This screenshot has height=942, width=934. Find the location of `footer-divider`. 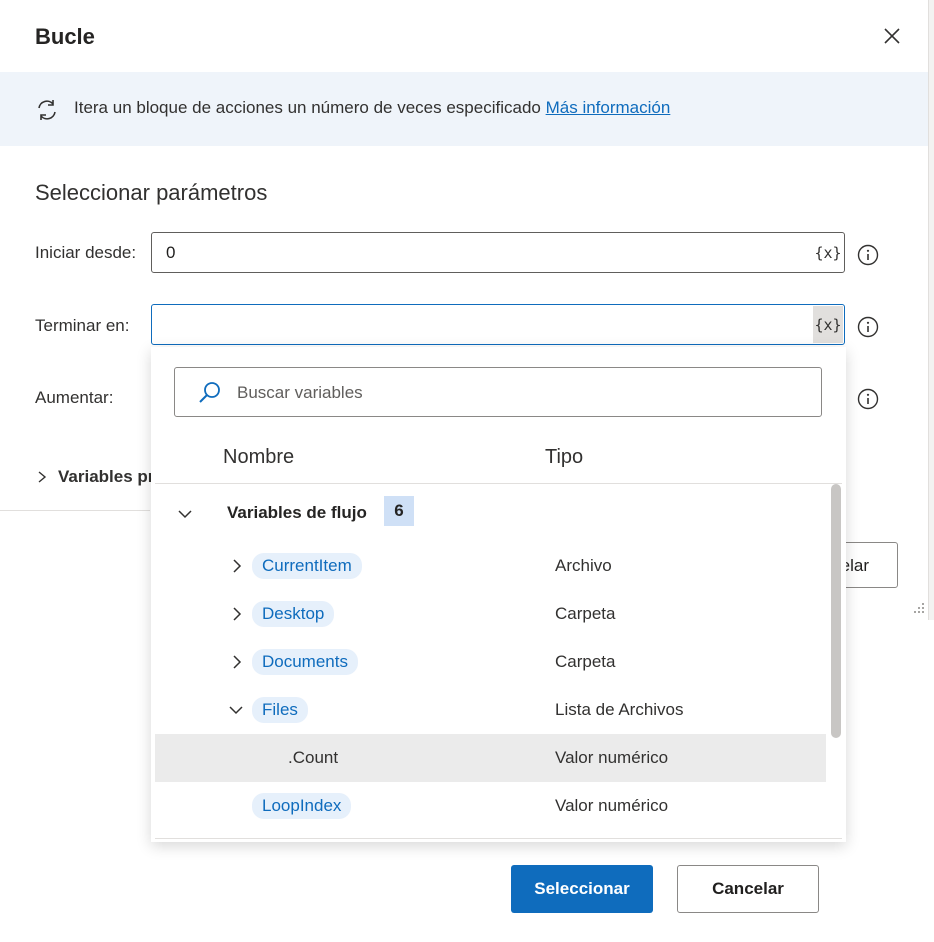

footer-divider is located at coordinates (75, 510).